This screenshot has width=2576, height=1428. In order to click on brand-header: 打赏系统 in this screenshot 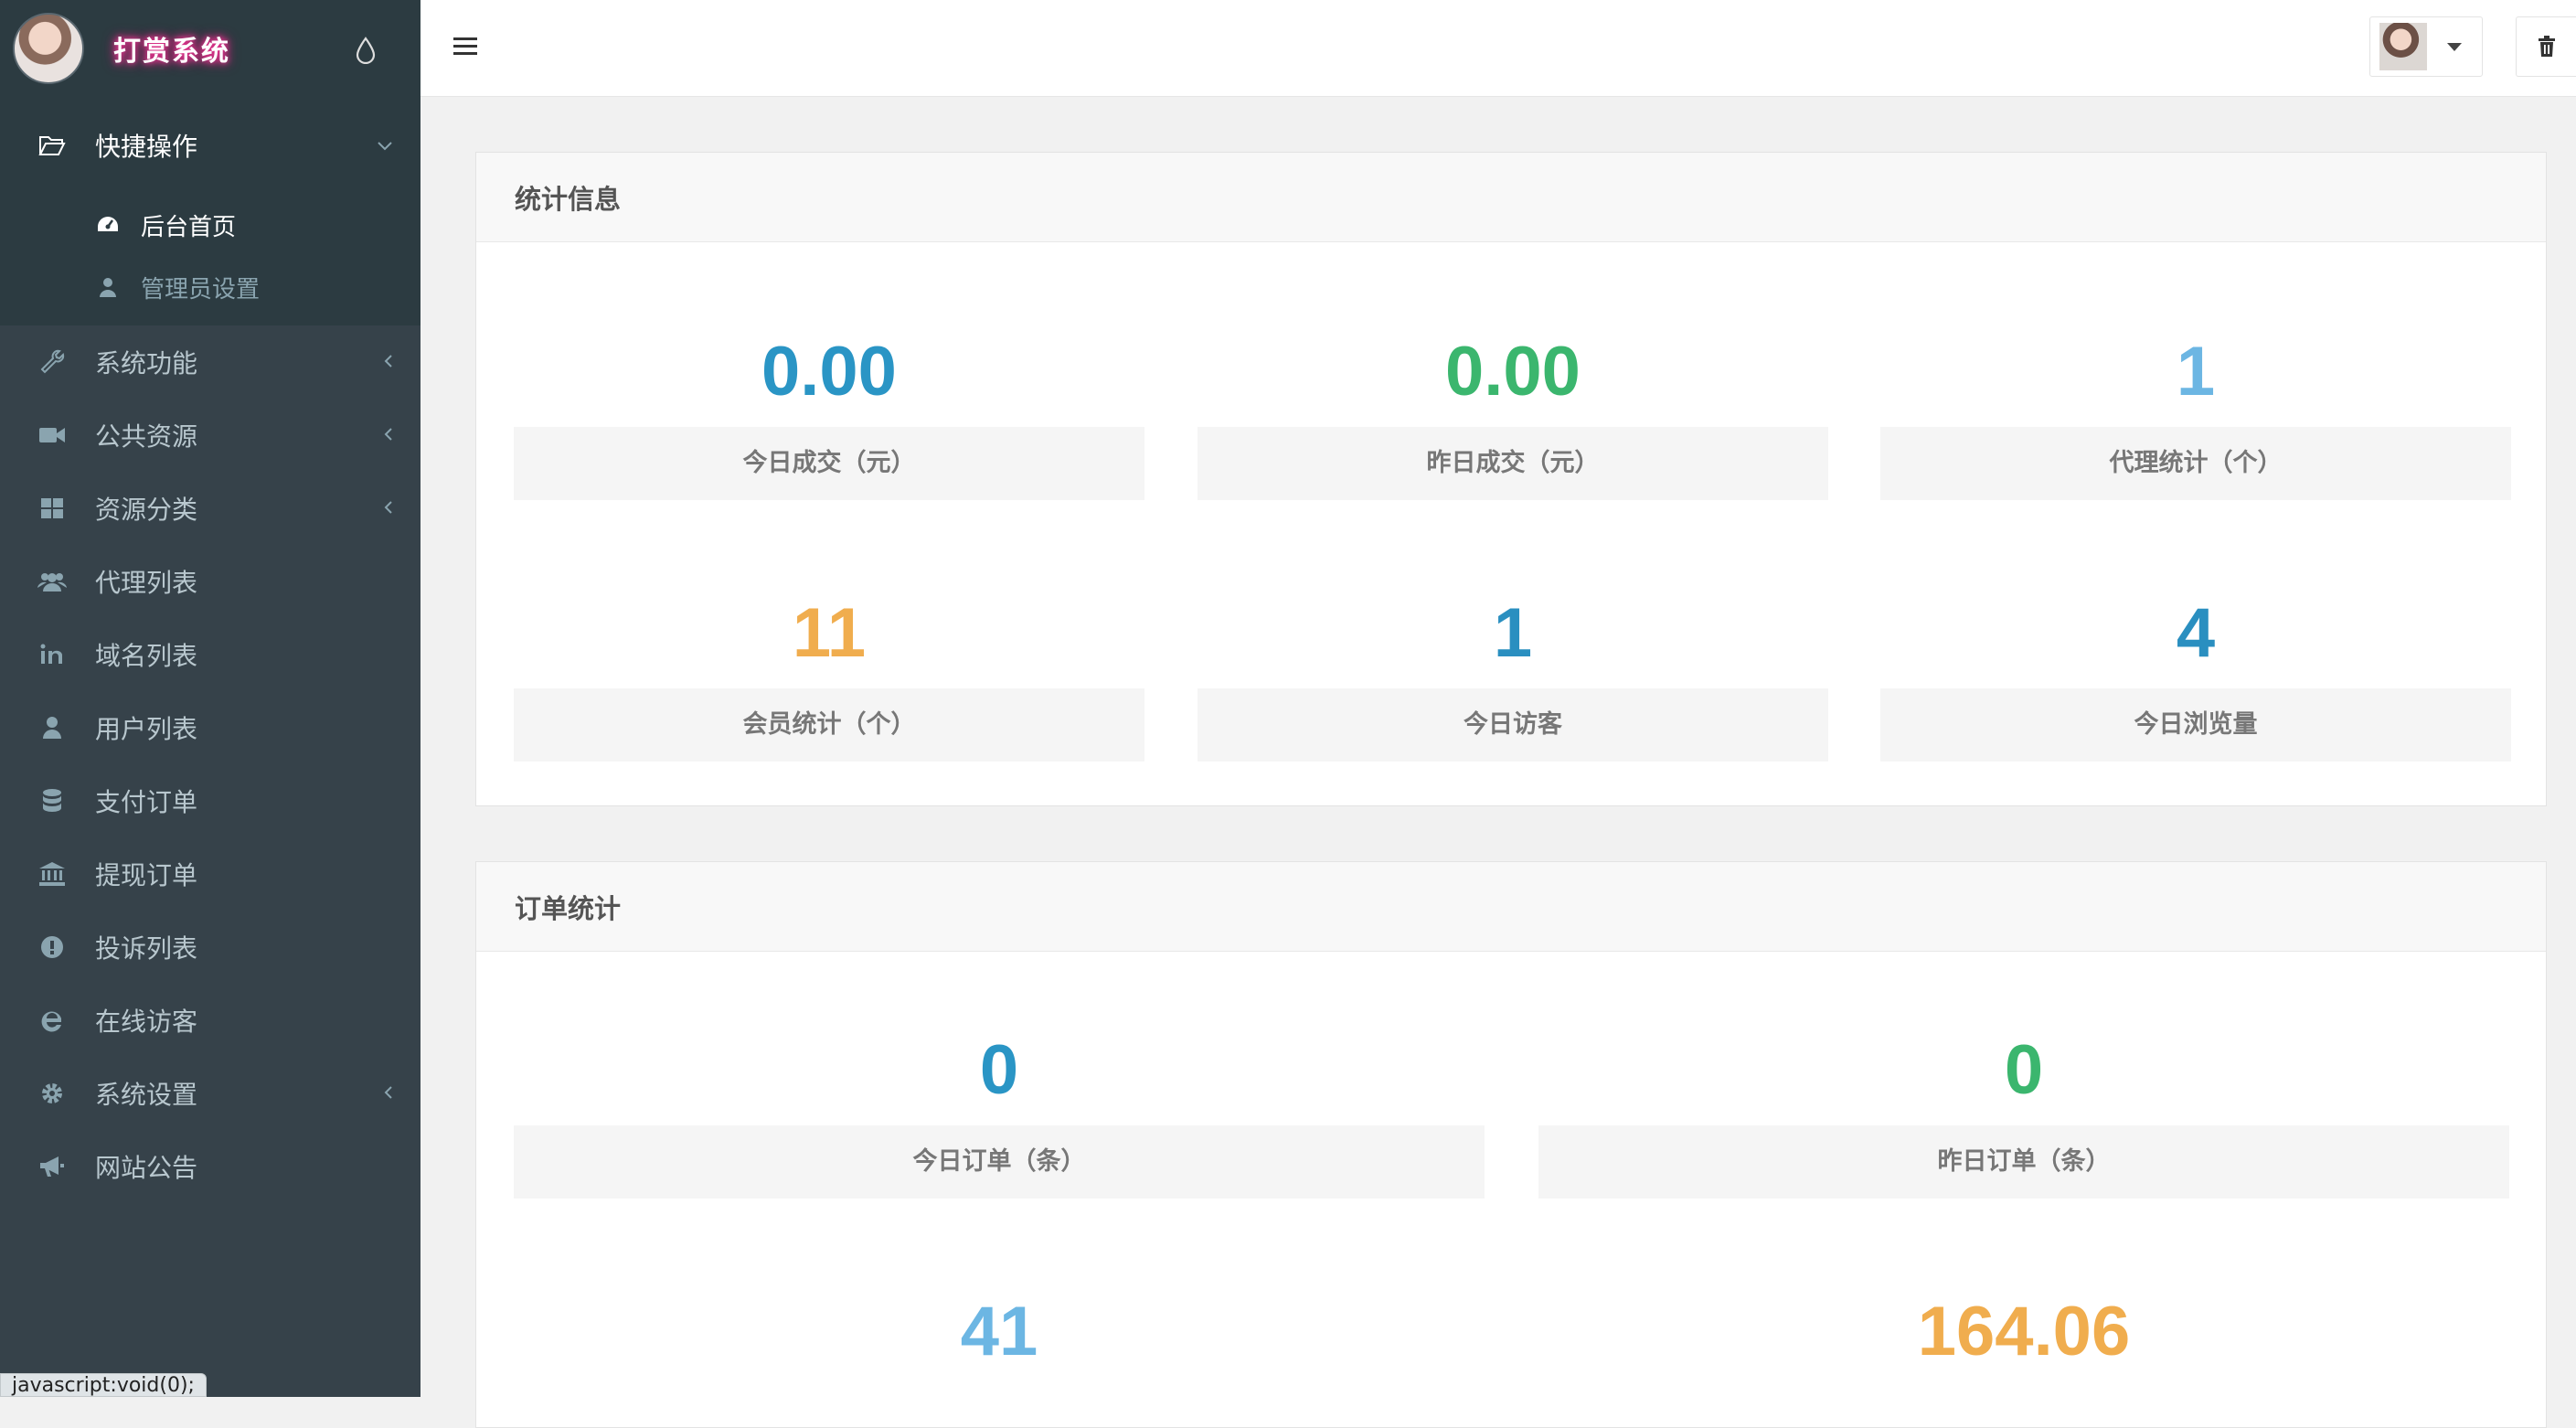, I will do `click(210, 48)`.